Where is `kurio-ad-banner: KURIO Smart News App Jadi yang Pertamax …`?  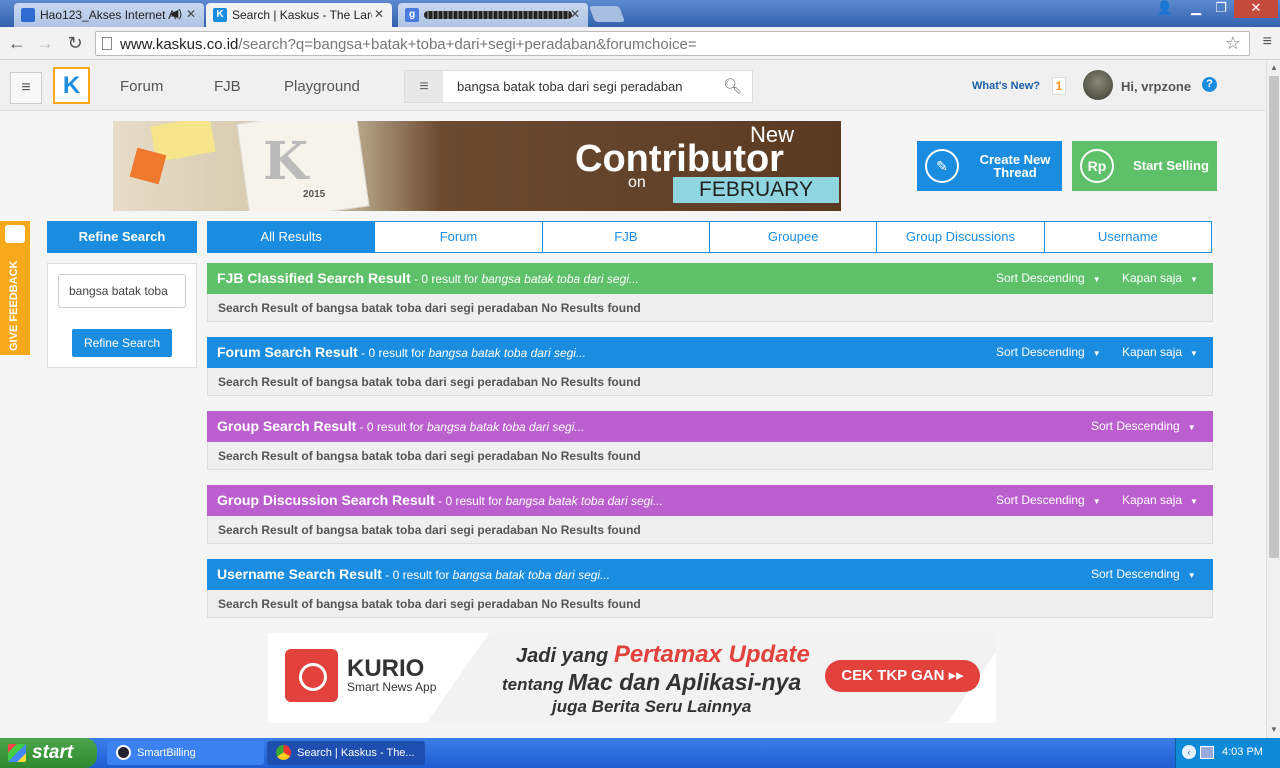 kurio-ad-banner: KURIO Smart News App Jadi yang Pertamax … is located at coordinates (632, 678).